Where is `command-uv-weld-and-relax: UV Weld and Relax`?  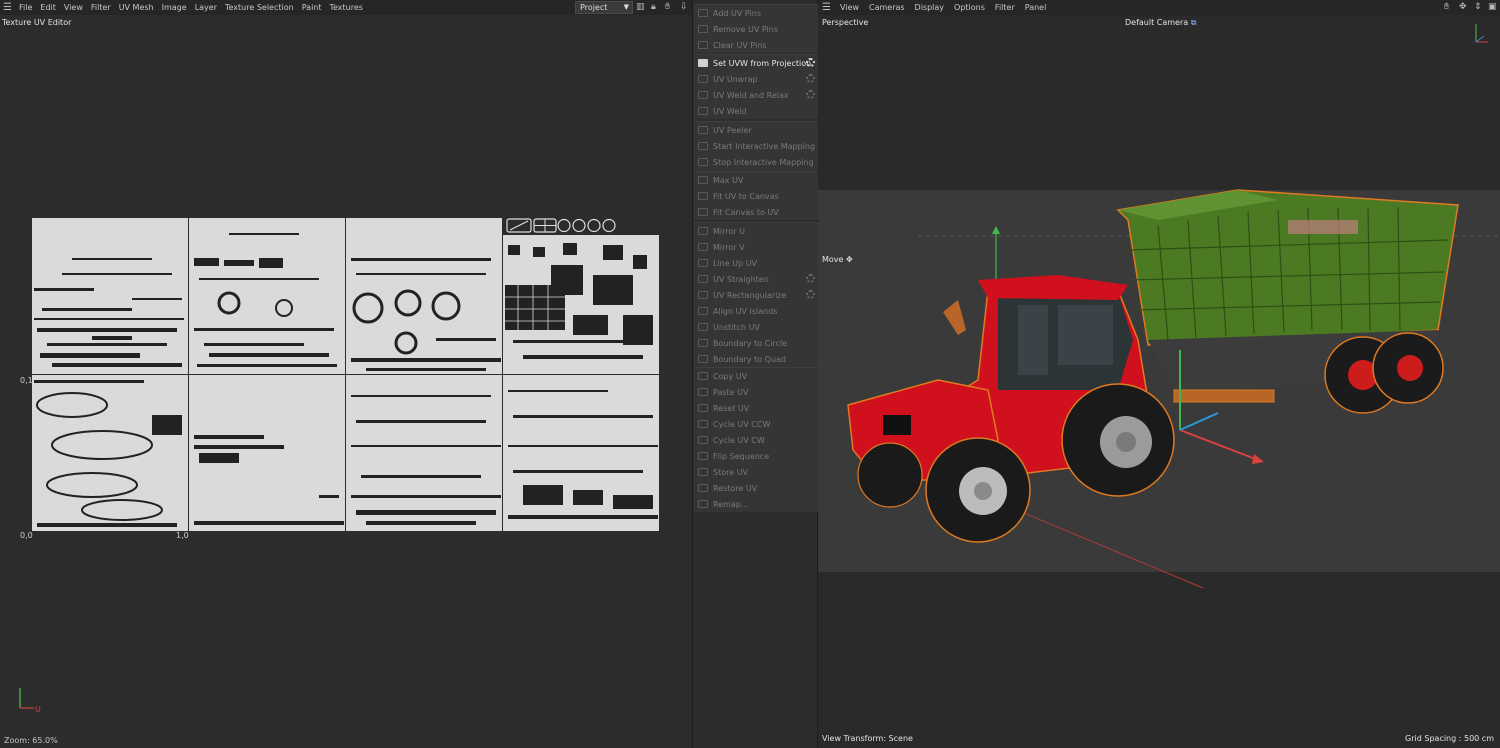
command-uv-weld-and-relax: UV Weld and Relax is located at coordinates (756, 95).